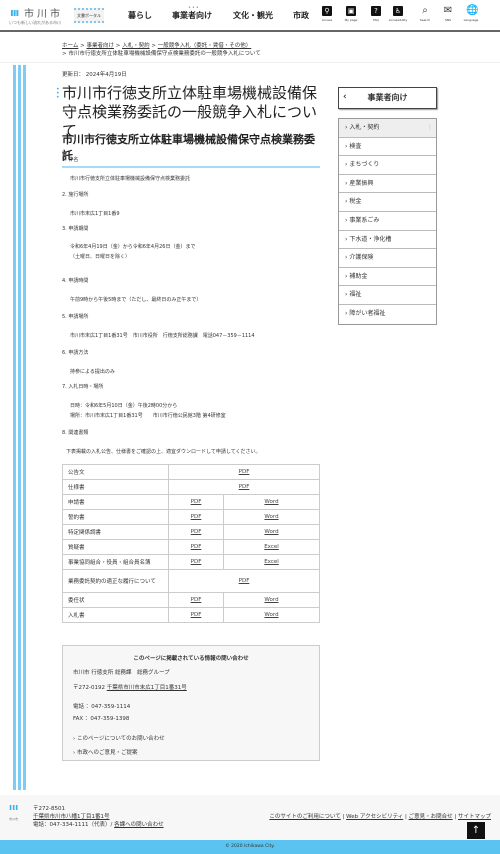 Image resolution: width=500 pixels, height=854 pixels. What do you see at coordinates (387, 202) in the screenshot?
I see `sidebar-item: › 税金` at bounding box center [387, 202].